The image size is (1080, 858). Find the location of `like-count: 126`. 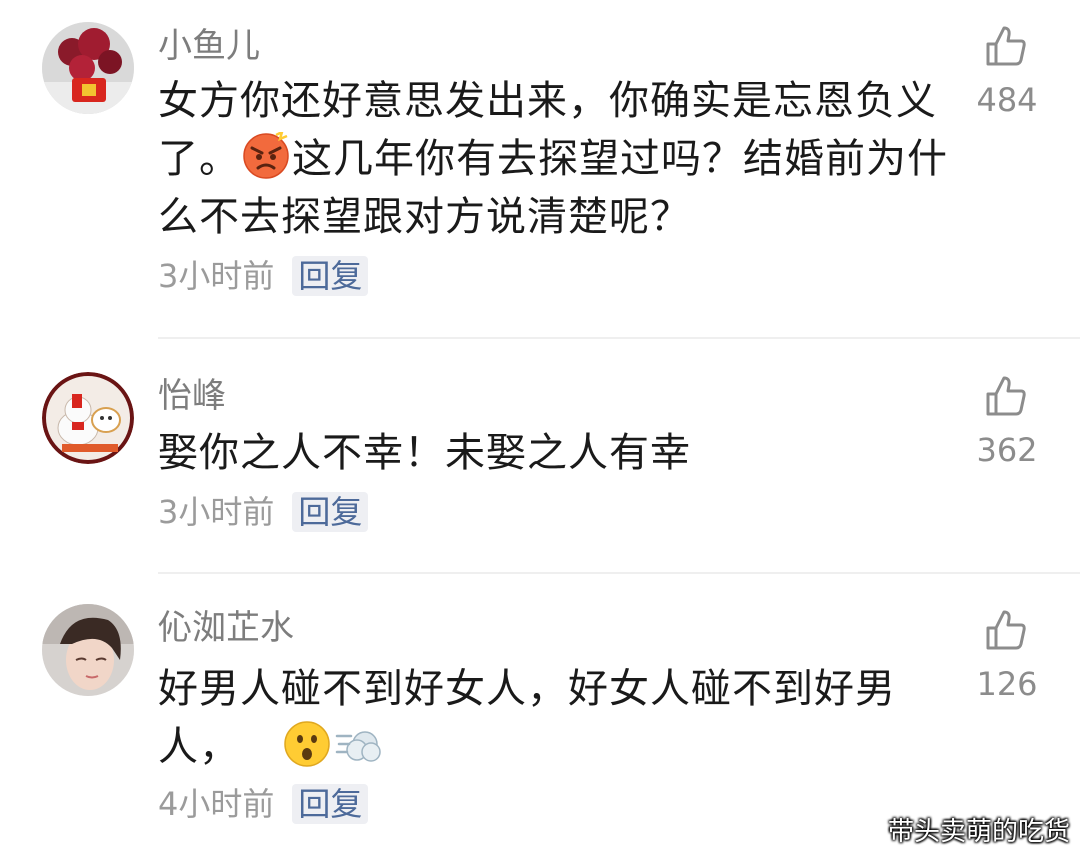

like-count: 126 is located at coordinates (1007, 684).